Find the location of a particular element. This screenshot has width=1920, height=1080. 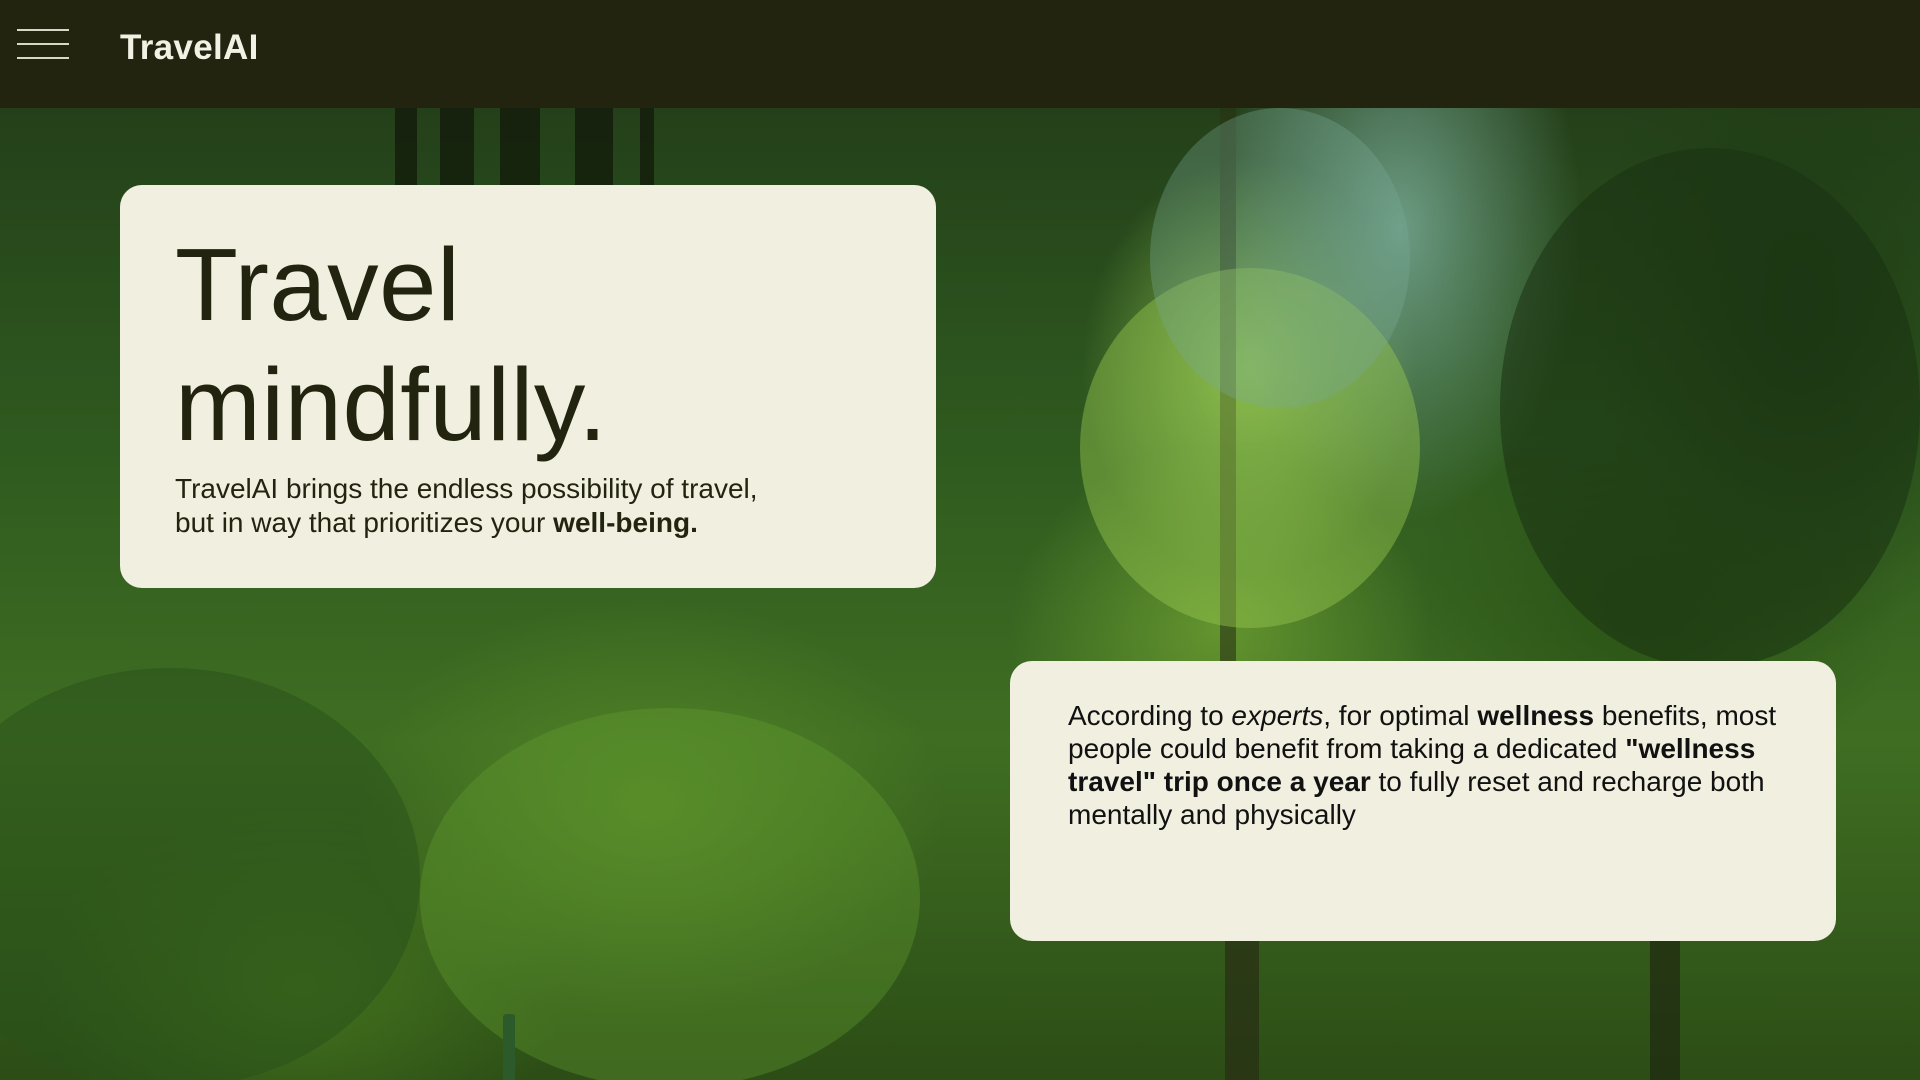

headline-line-1: Travel is located at coordinates (318, 284).